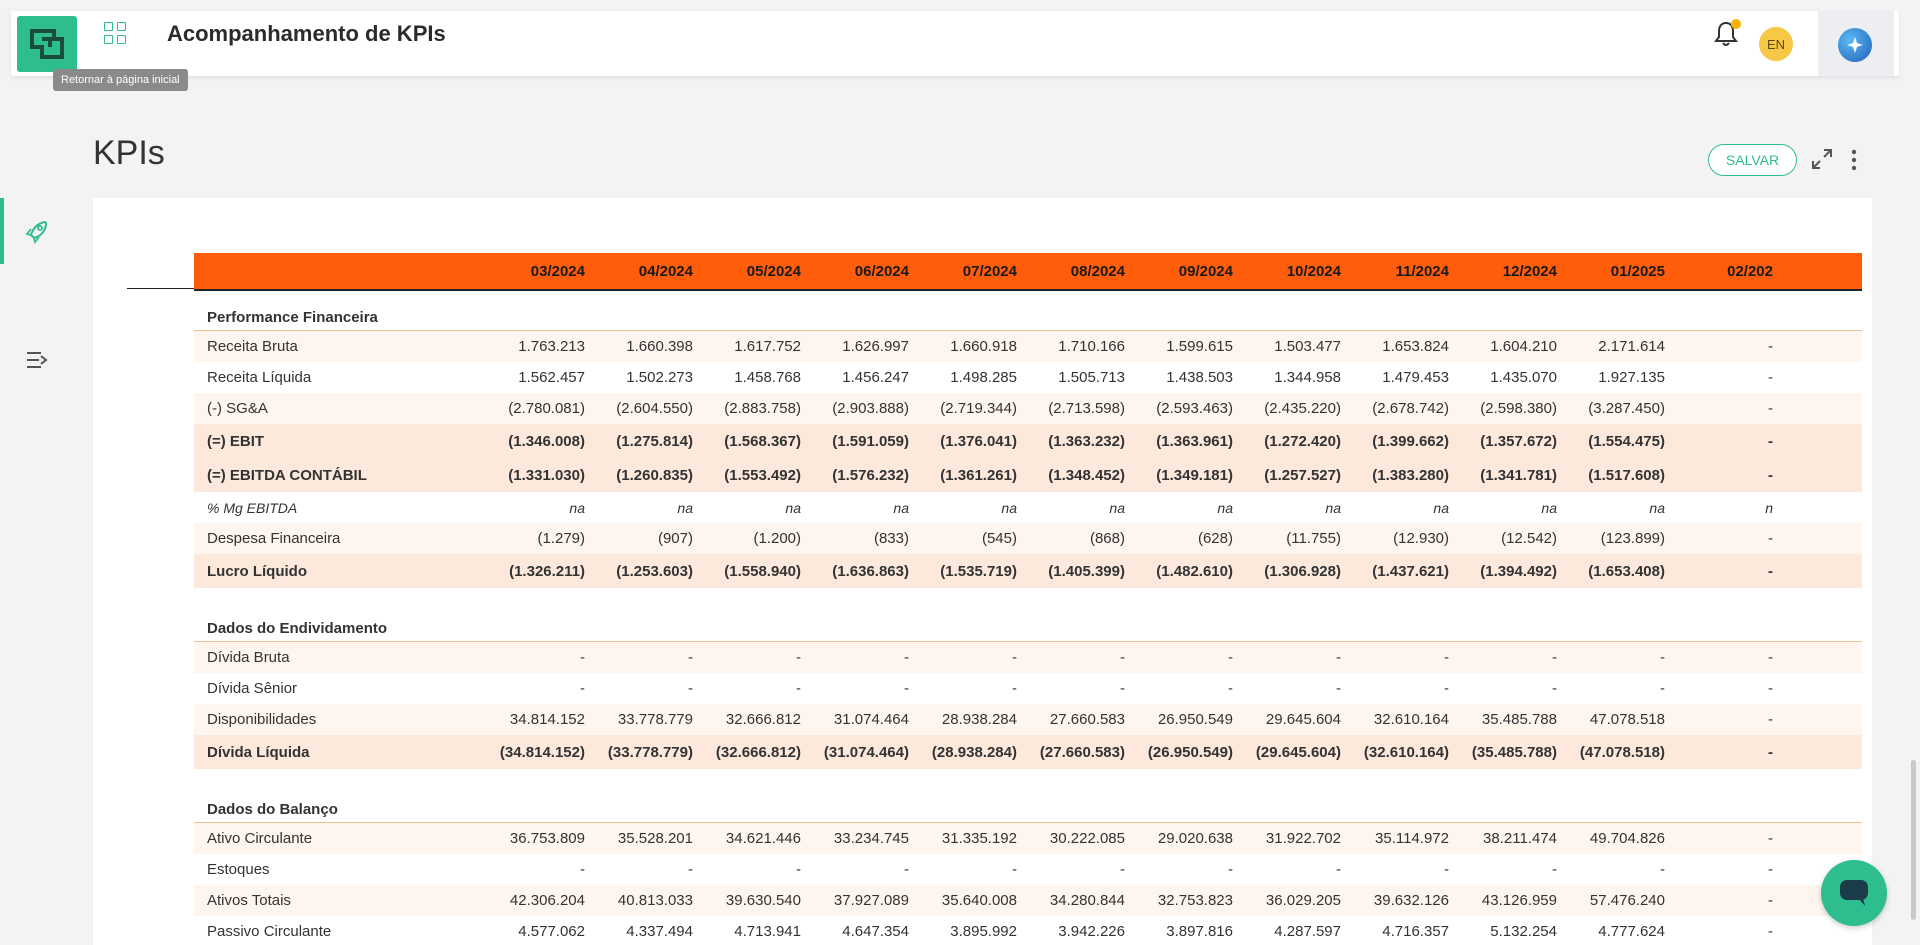 This screenshot has width=1920, height=945. I want to click on table-cell: 1.435.070, so click(1523, 377).